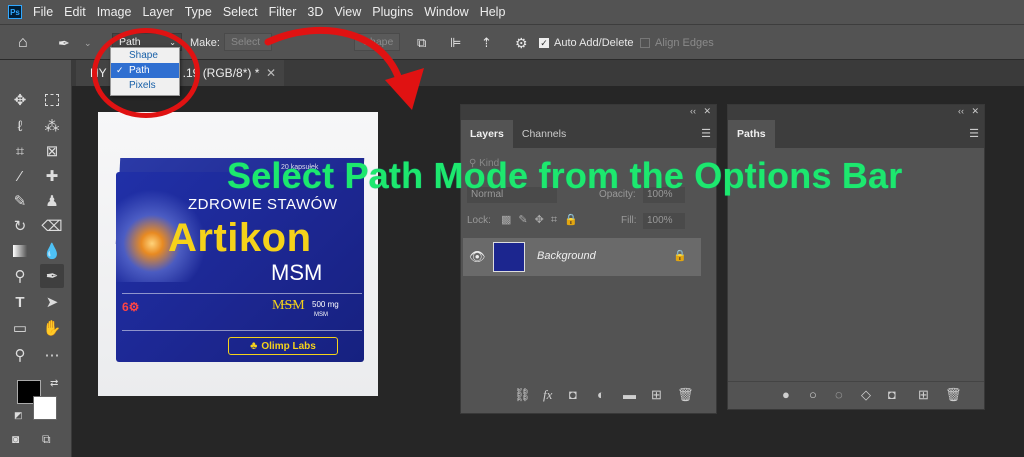 The height and width of the screenshot is (457, 1024). I want to click on layer-thumbnail, so click(509, 257).